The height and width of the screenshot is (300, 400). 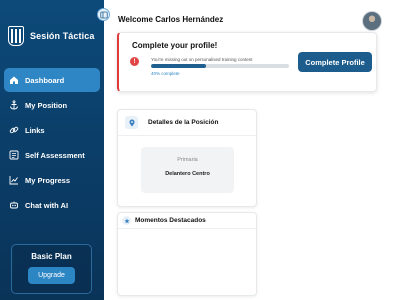 I want to click on position-card-header: Detalles de la Posición, so click(x=187, y=123).